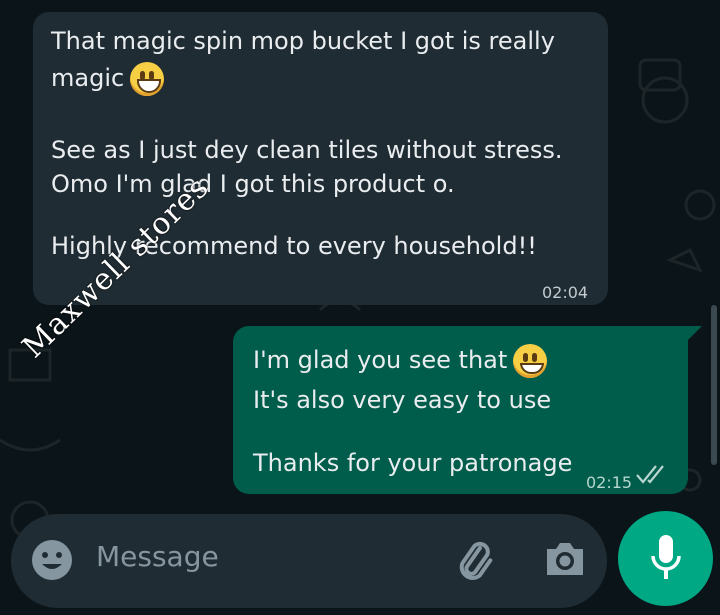 This screenshot has width=720, height=615. What do you see at coordinates (253, 184) in the screenshot?
I see `message-text-line: Omo I'm glad I got this product o.` at bounding box center [253, 184].